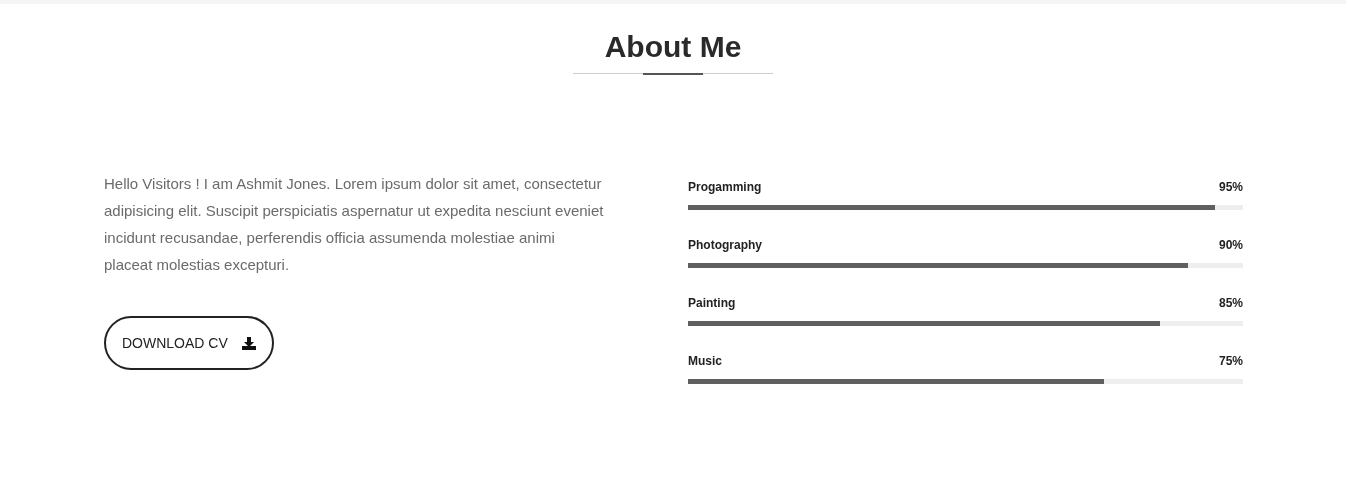 The width and height of the screenshot is (1346, 503). Describe the element at coordinates (1230, 361) in the screenshot. I see `skill-percent: 75%` at that location.